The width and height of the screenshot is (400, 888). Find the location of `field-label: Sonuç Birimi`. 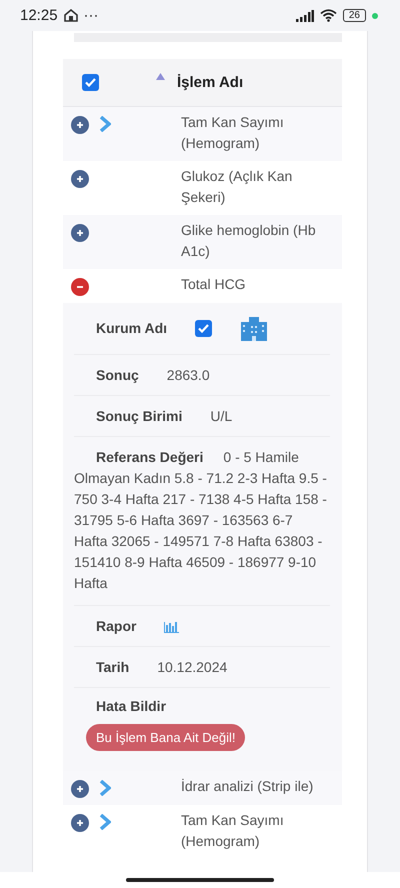

field-label: Sonuç Birimi is located at coordinates (139, 416).